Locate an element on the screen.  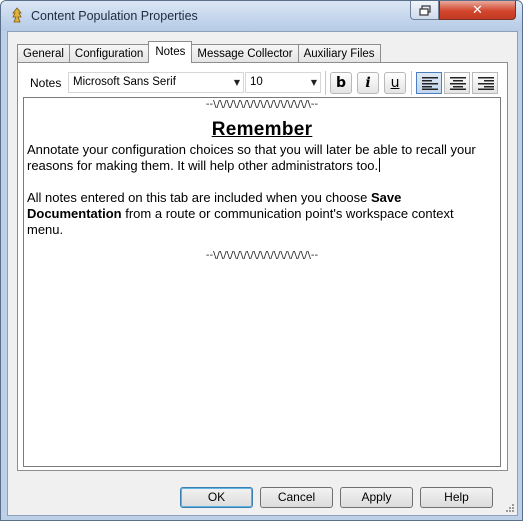
restore-icon is located at coordinates (424, 10).